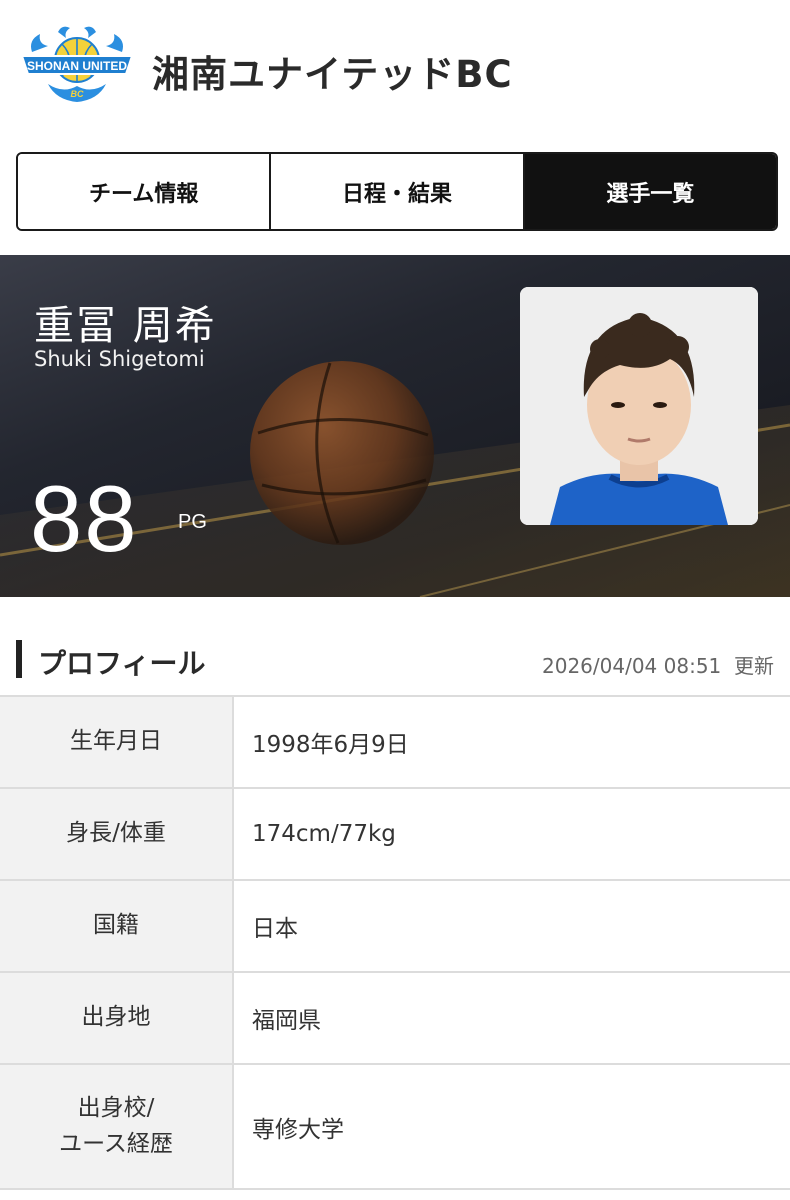 Image resolution: width=790 pixels, height=1200 pixels. Describe the element at coordinates (117, 1018) in the screenshot. I see `row-label: 出身地` at that location.